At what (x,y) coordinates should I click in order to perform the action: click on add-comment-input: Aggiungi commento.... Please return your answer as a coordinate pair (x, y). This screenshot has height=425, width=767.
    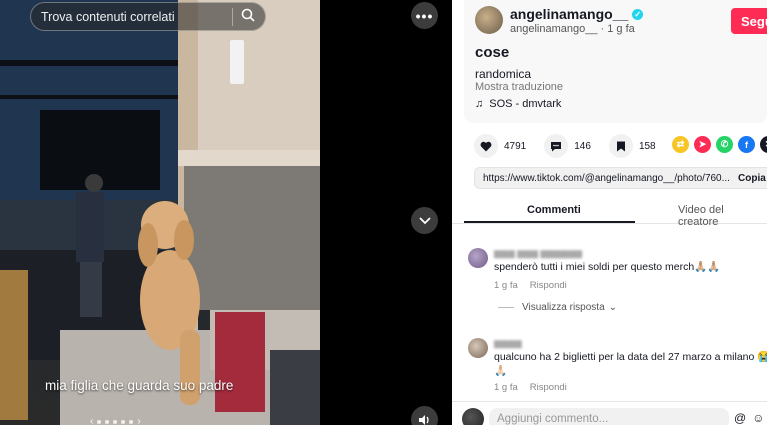
    Looking at the image, I should click on (609, 416).